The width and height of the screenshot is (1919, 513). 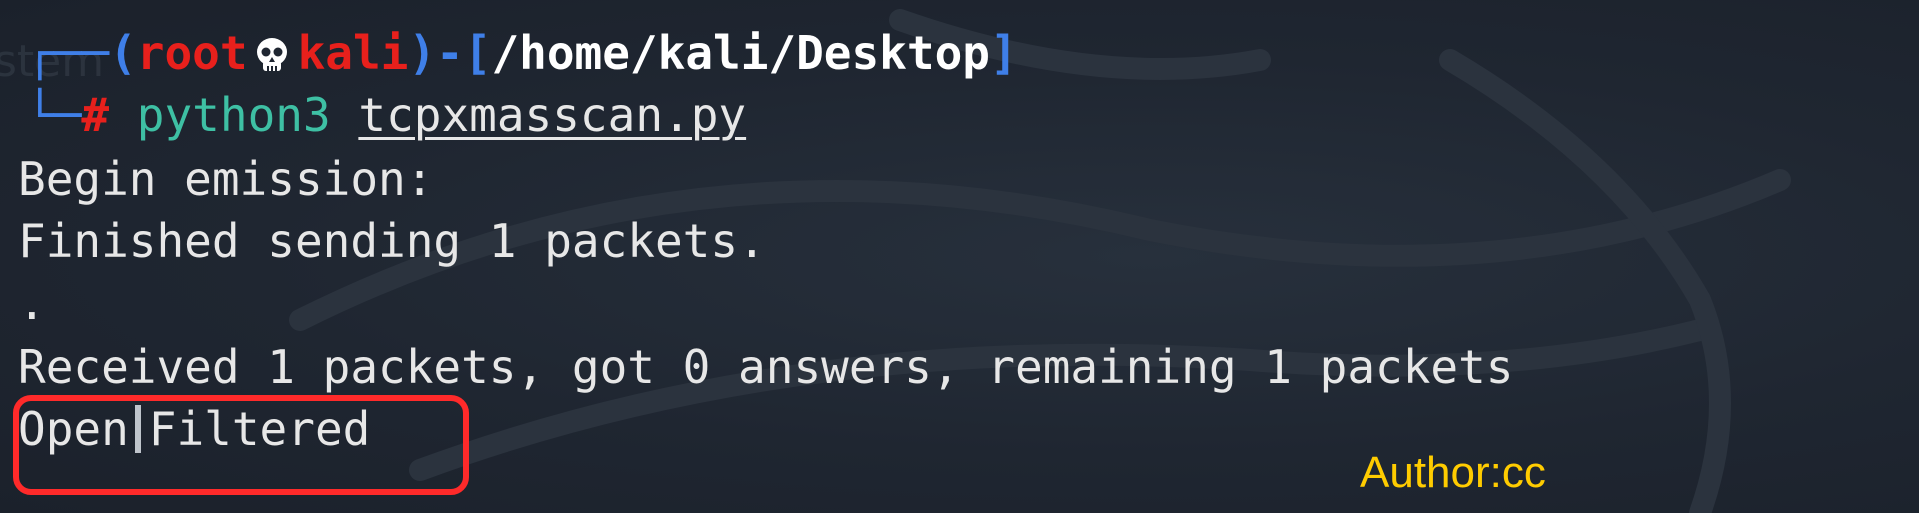 What do you see at coordinates (241, 445) in the screenshot?
I see `result-highlight-box` at bounding box center [241, 445].